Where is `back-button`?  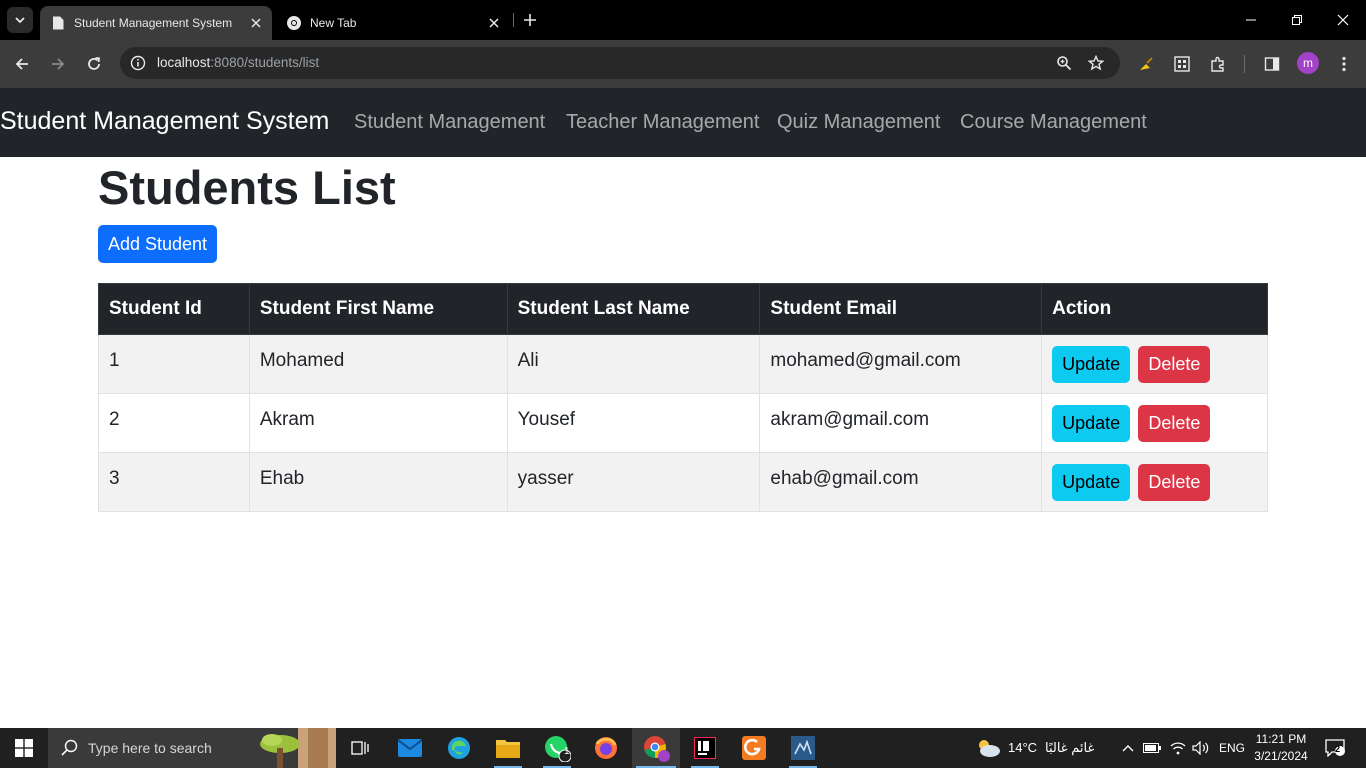 back-button is located at coordinates (22, 64).